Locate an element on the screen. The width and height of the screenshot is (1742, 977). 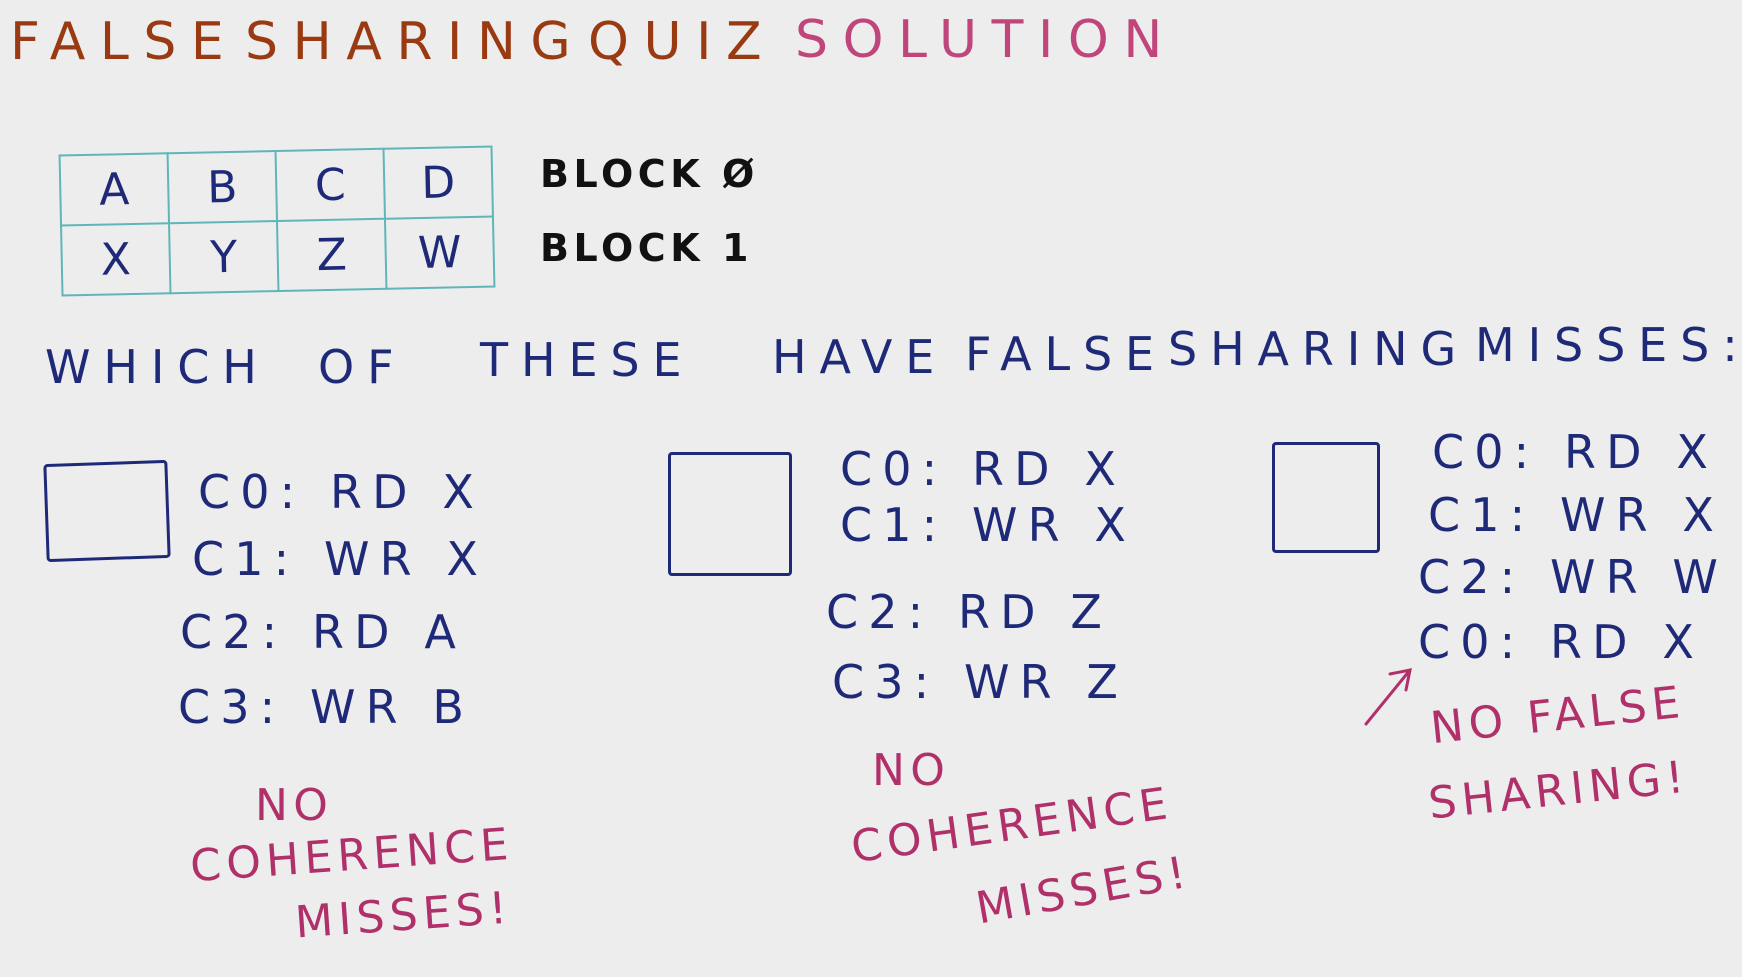
option-2-line-1: C0: RD X is located at coordinates (983, 469).